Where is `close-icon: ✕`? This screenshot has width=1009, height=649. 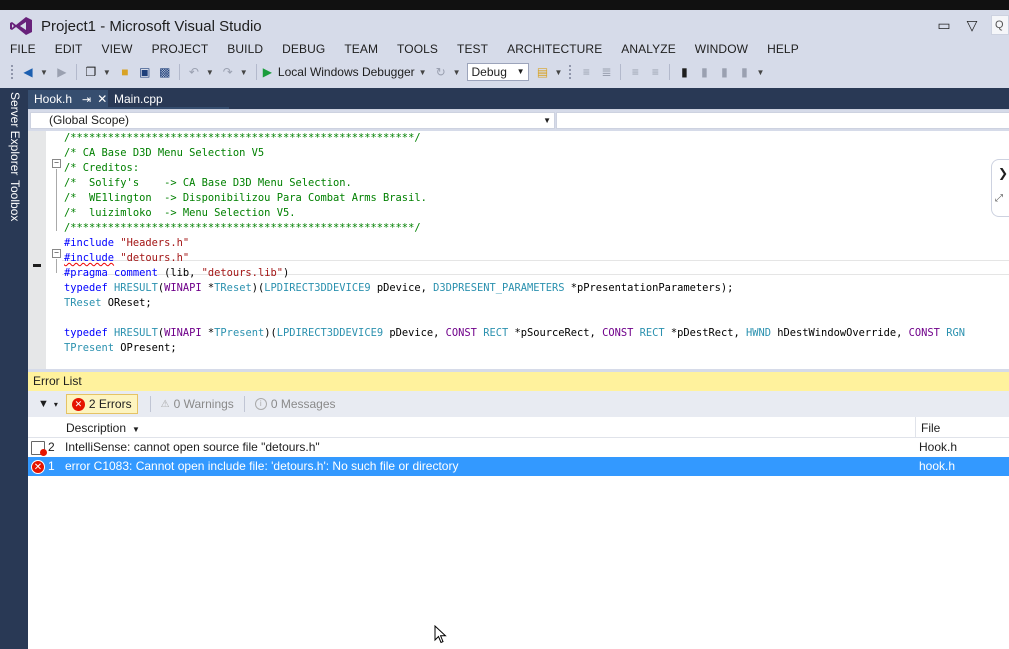 close-icon: ✕ is located at coordinates (102, 99).